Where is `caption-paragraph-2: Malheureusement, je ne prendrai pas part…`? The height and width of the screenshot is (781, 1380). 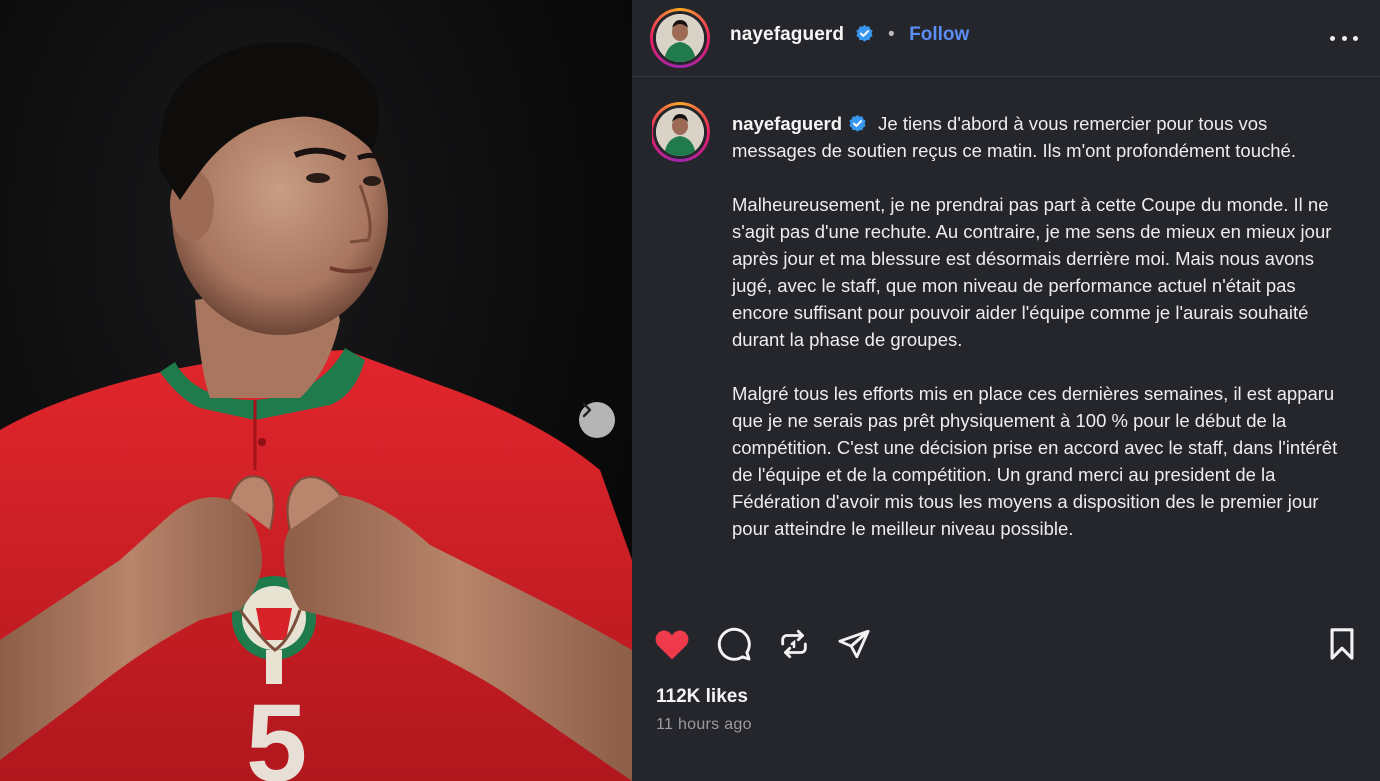 caption-paragraph-2: Malheureusement, je ne prendrai pas part… is located at coordinates (1032, 272).